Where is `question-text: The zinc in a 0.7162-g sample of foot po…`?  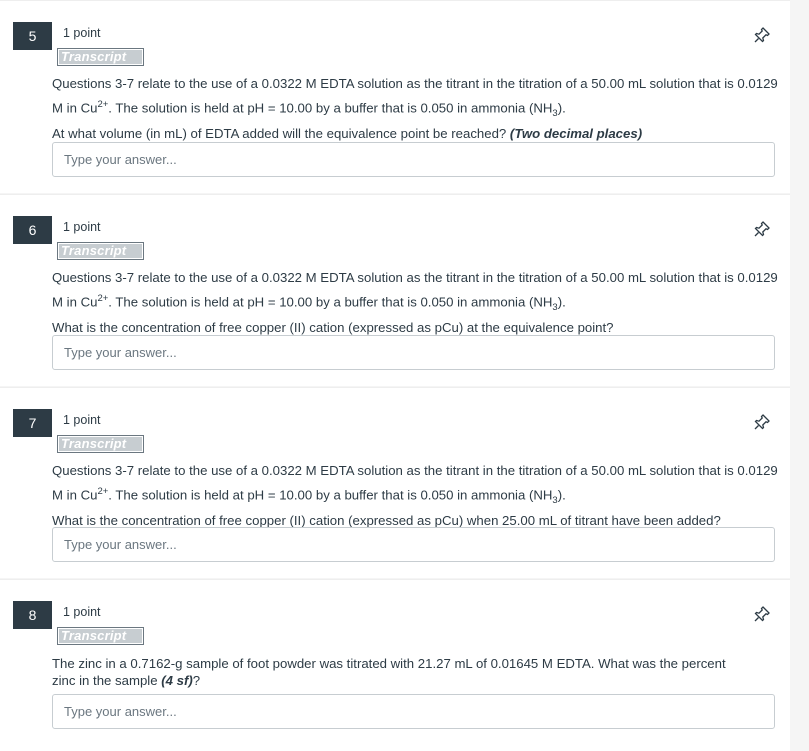
question-text: The zinc in a 0.7162-g sample of foot po… is located at coordinates (389, 672).